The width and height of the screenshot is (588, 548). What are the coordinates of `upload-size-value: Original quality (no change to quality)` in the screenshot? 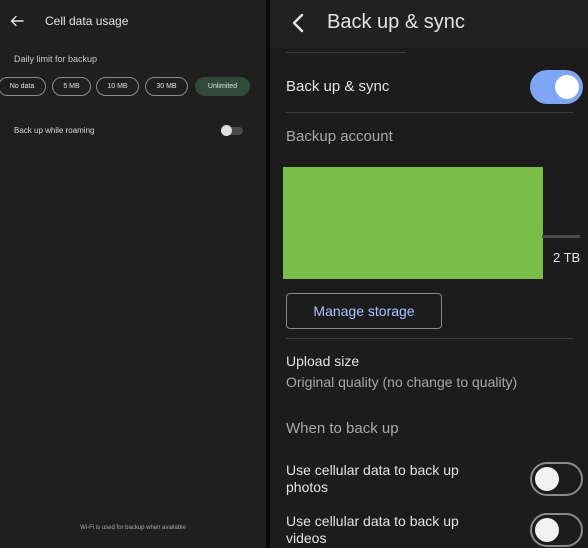 It's located at (401, 382).